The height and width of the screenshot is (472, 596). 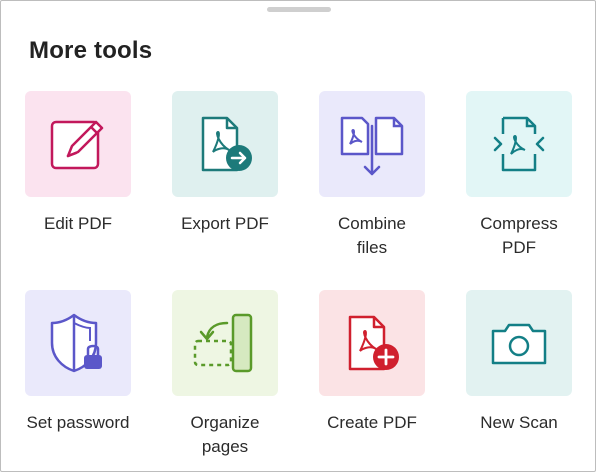 I want to click on combine-files-icon, so click(x=372, y=146).